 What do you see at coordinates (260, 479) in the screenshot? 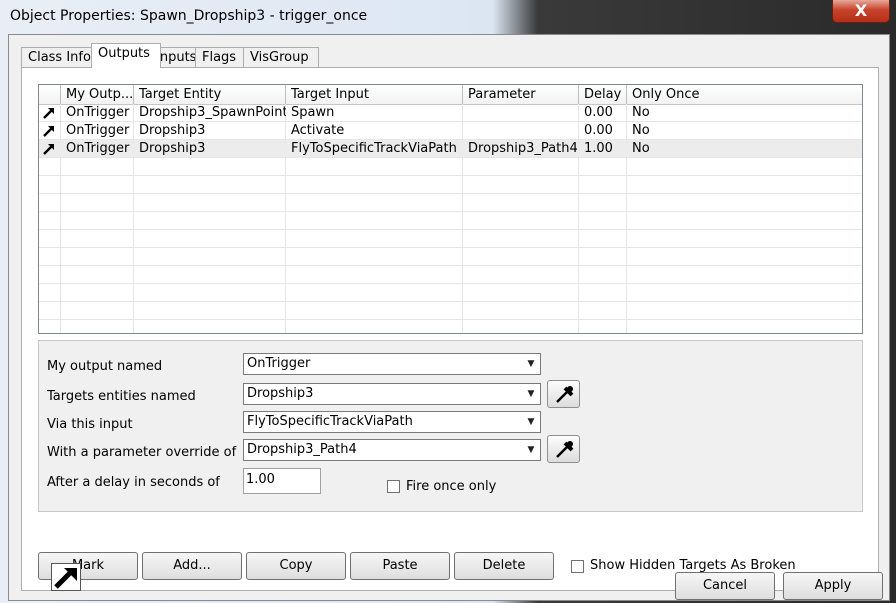
I see `delay-value: 1.00` at bounding box center [260, 479].